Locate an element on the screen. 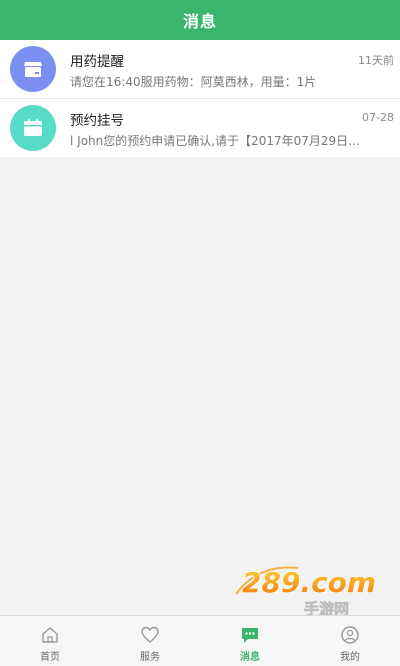  calendar-icon is located at coordinates (33, 128).